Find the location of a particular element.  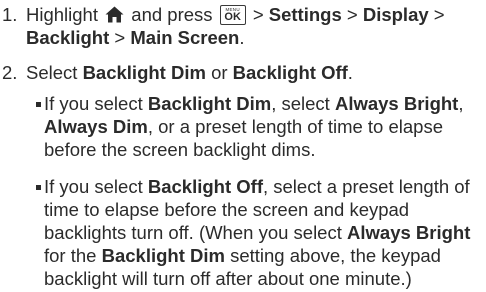

bullet-text-part: for the is located at coordinates (70, 255).